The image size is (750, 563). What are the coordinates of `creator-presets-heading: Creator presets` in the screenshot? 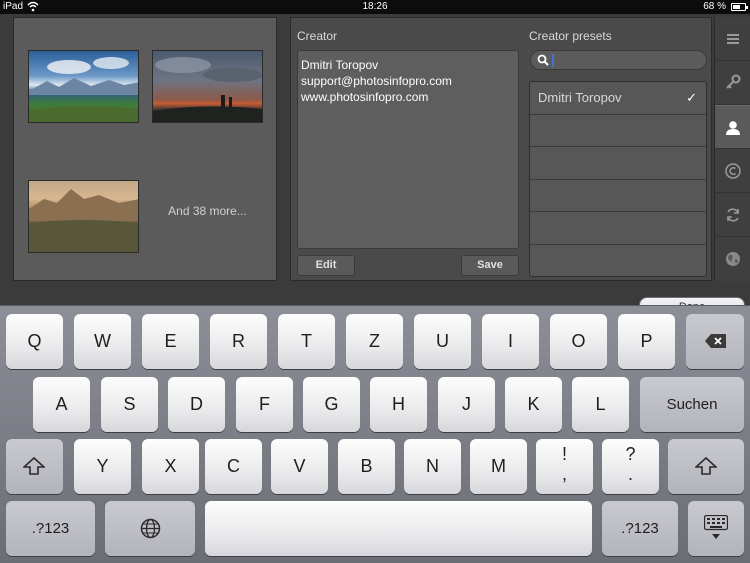 It's located at (570, 36).